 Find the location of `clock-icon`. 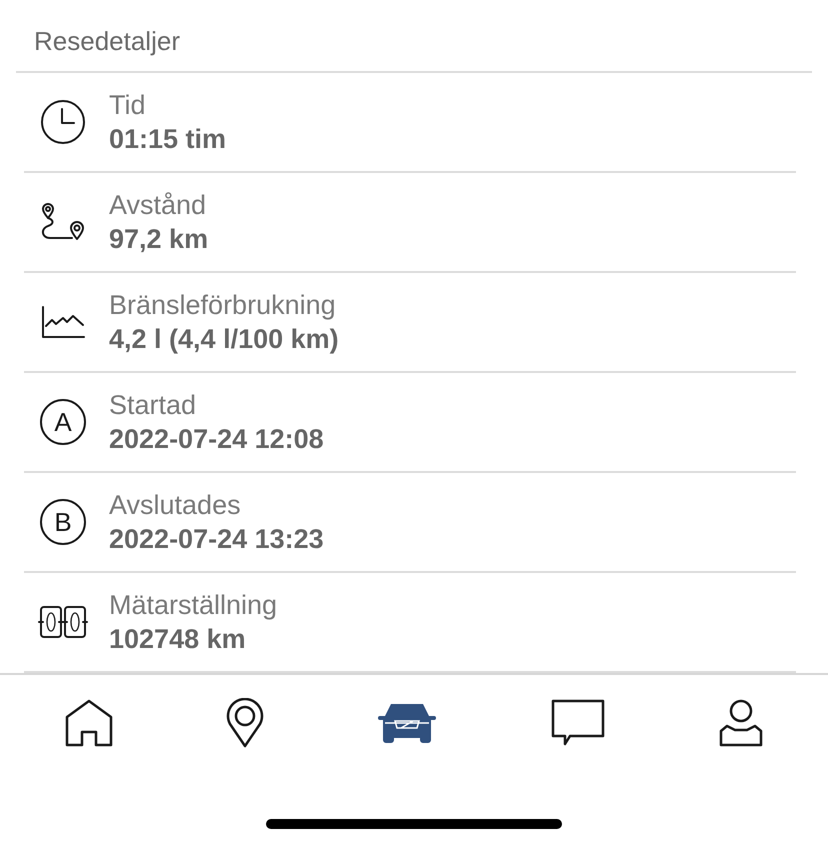

clock-icon is located at coordinates (63, 122).